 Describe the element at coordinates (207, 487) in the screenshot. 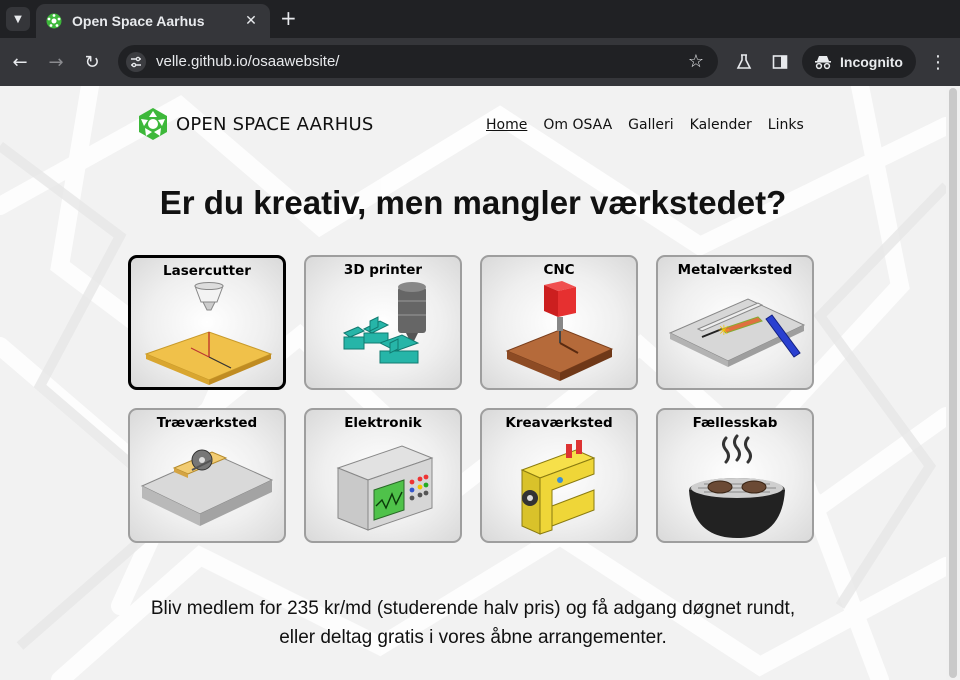

I see `table-saw-icon` at that location.